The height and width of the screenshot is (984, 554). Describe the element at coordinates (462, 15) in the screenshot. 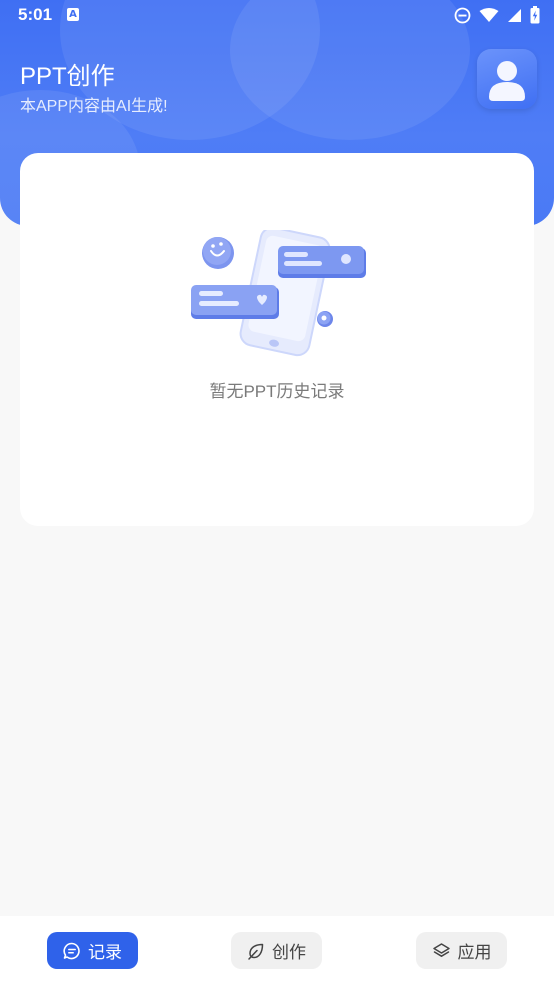

I see `do-not-disturb-icon` at that location.